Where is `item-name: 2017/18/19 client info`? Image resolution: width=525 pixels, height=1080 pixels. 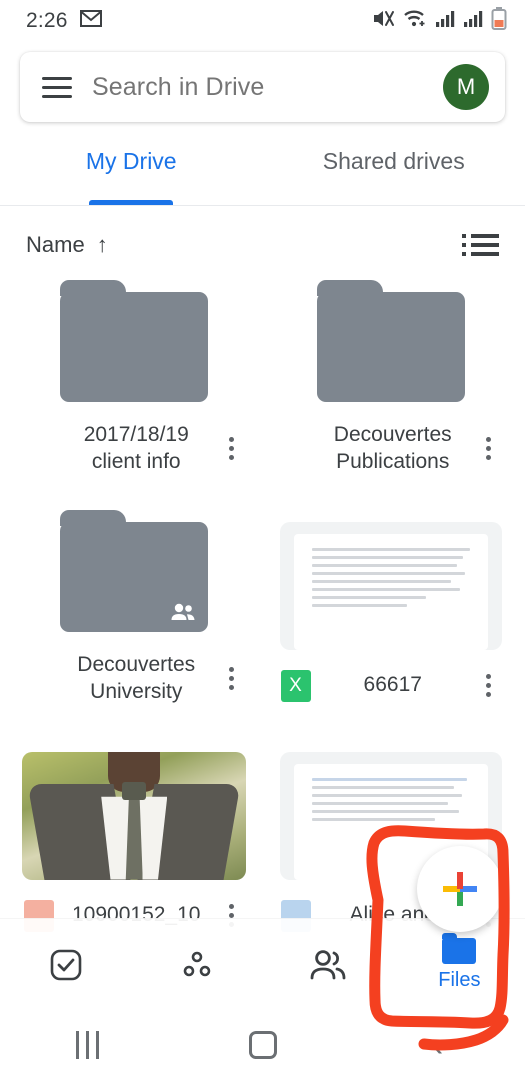 item-name: 2017/18/19 client info is located at coordinates (136, 448).